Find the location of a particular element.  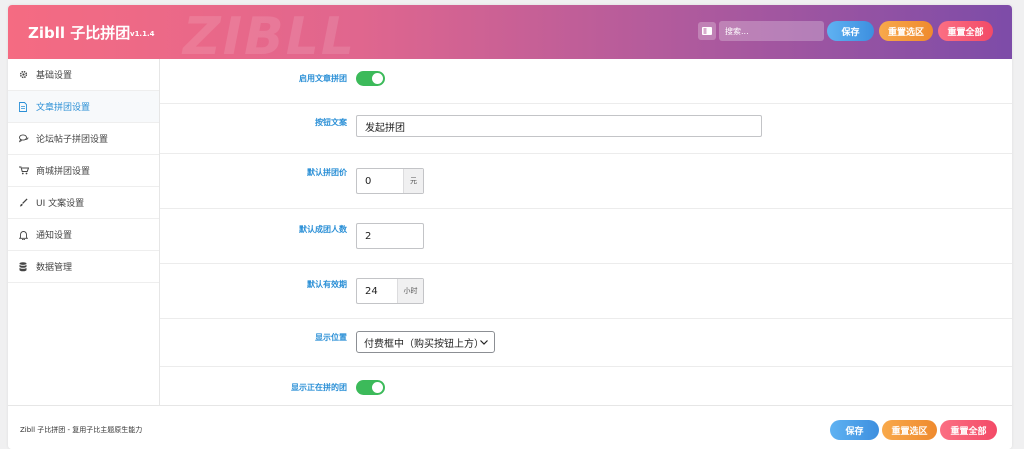

document-icon is located at coordinates (26, 106).